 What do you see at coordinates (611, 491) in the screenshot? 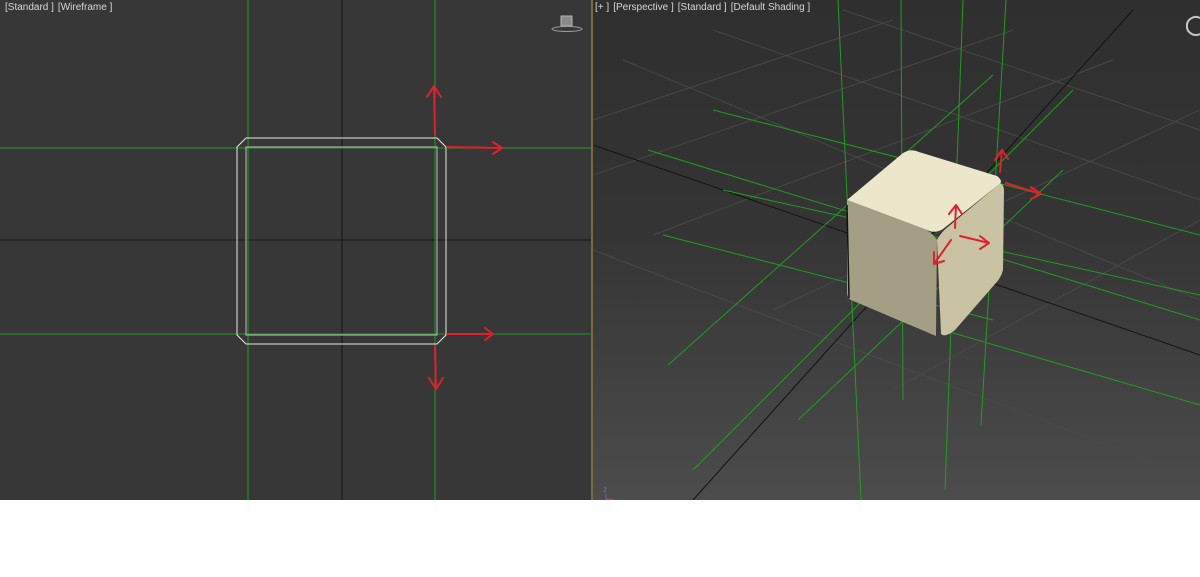
I see `axis-tripod-icon: z` at bounding box center [611, 491].